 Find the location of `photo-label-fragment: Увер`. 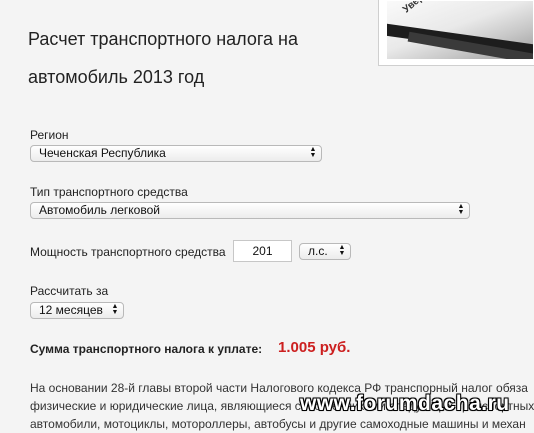

photo-label-fragment: Увер is located at coordinates (414, 8).